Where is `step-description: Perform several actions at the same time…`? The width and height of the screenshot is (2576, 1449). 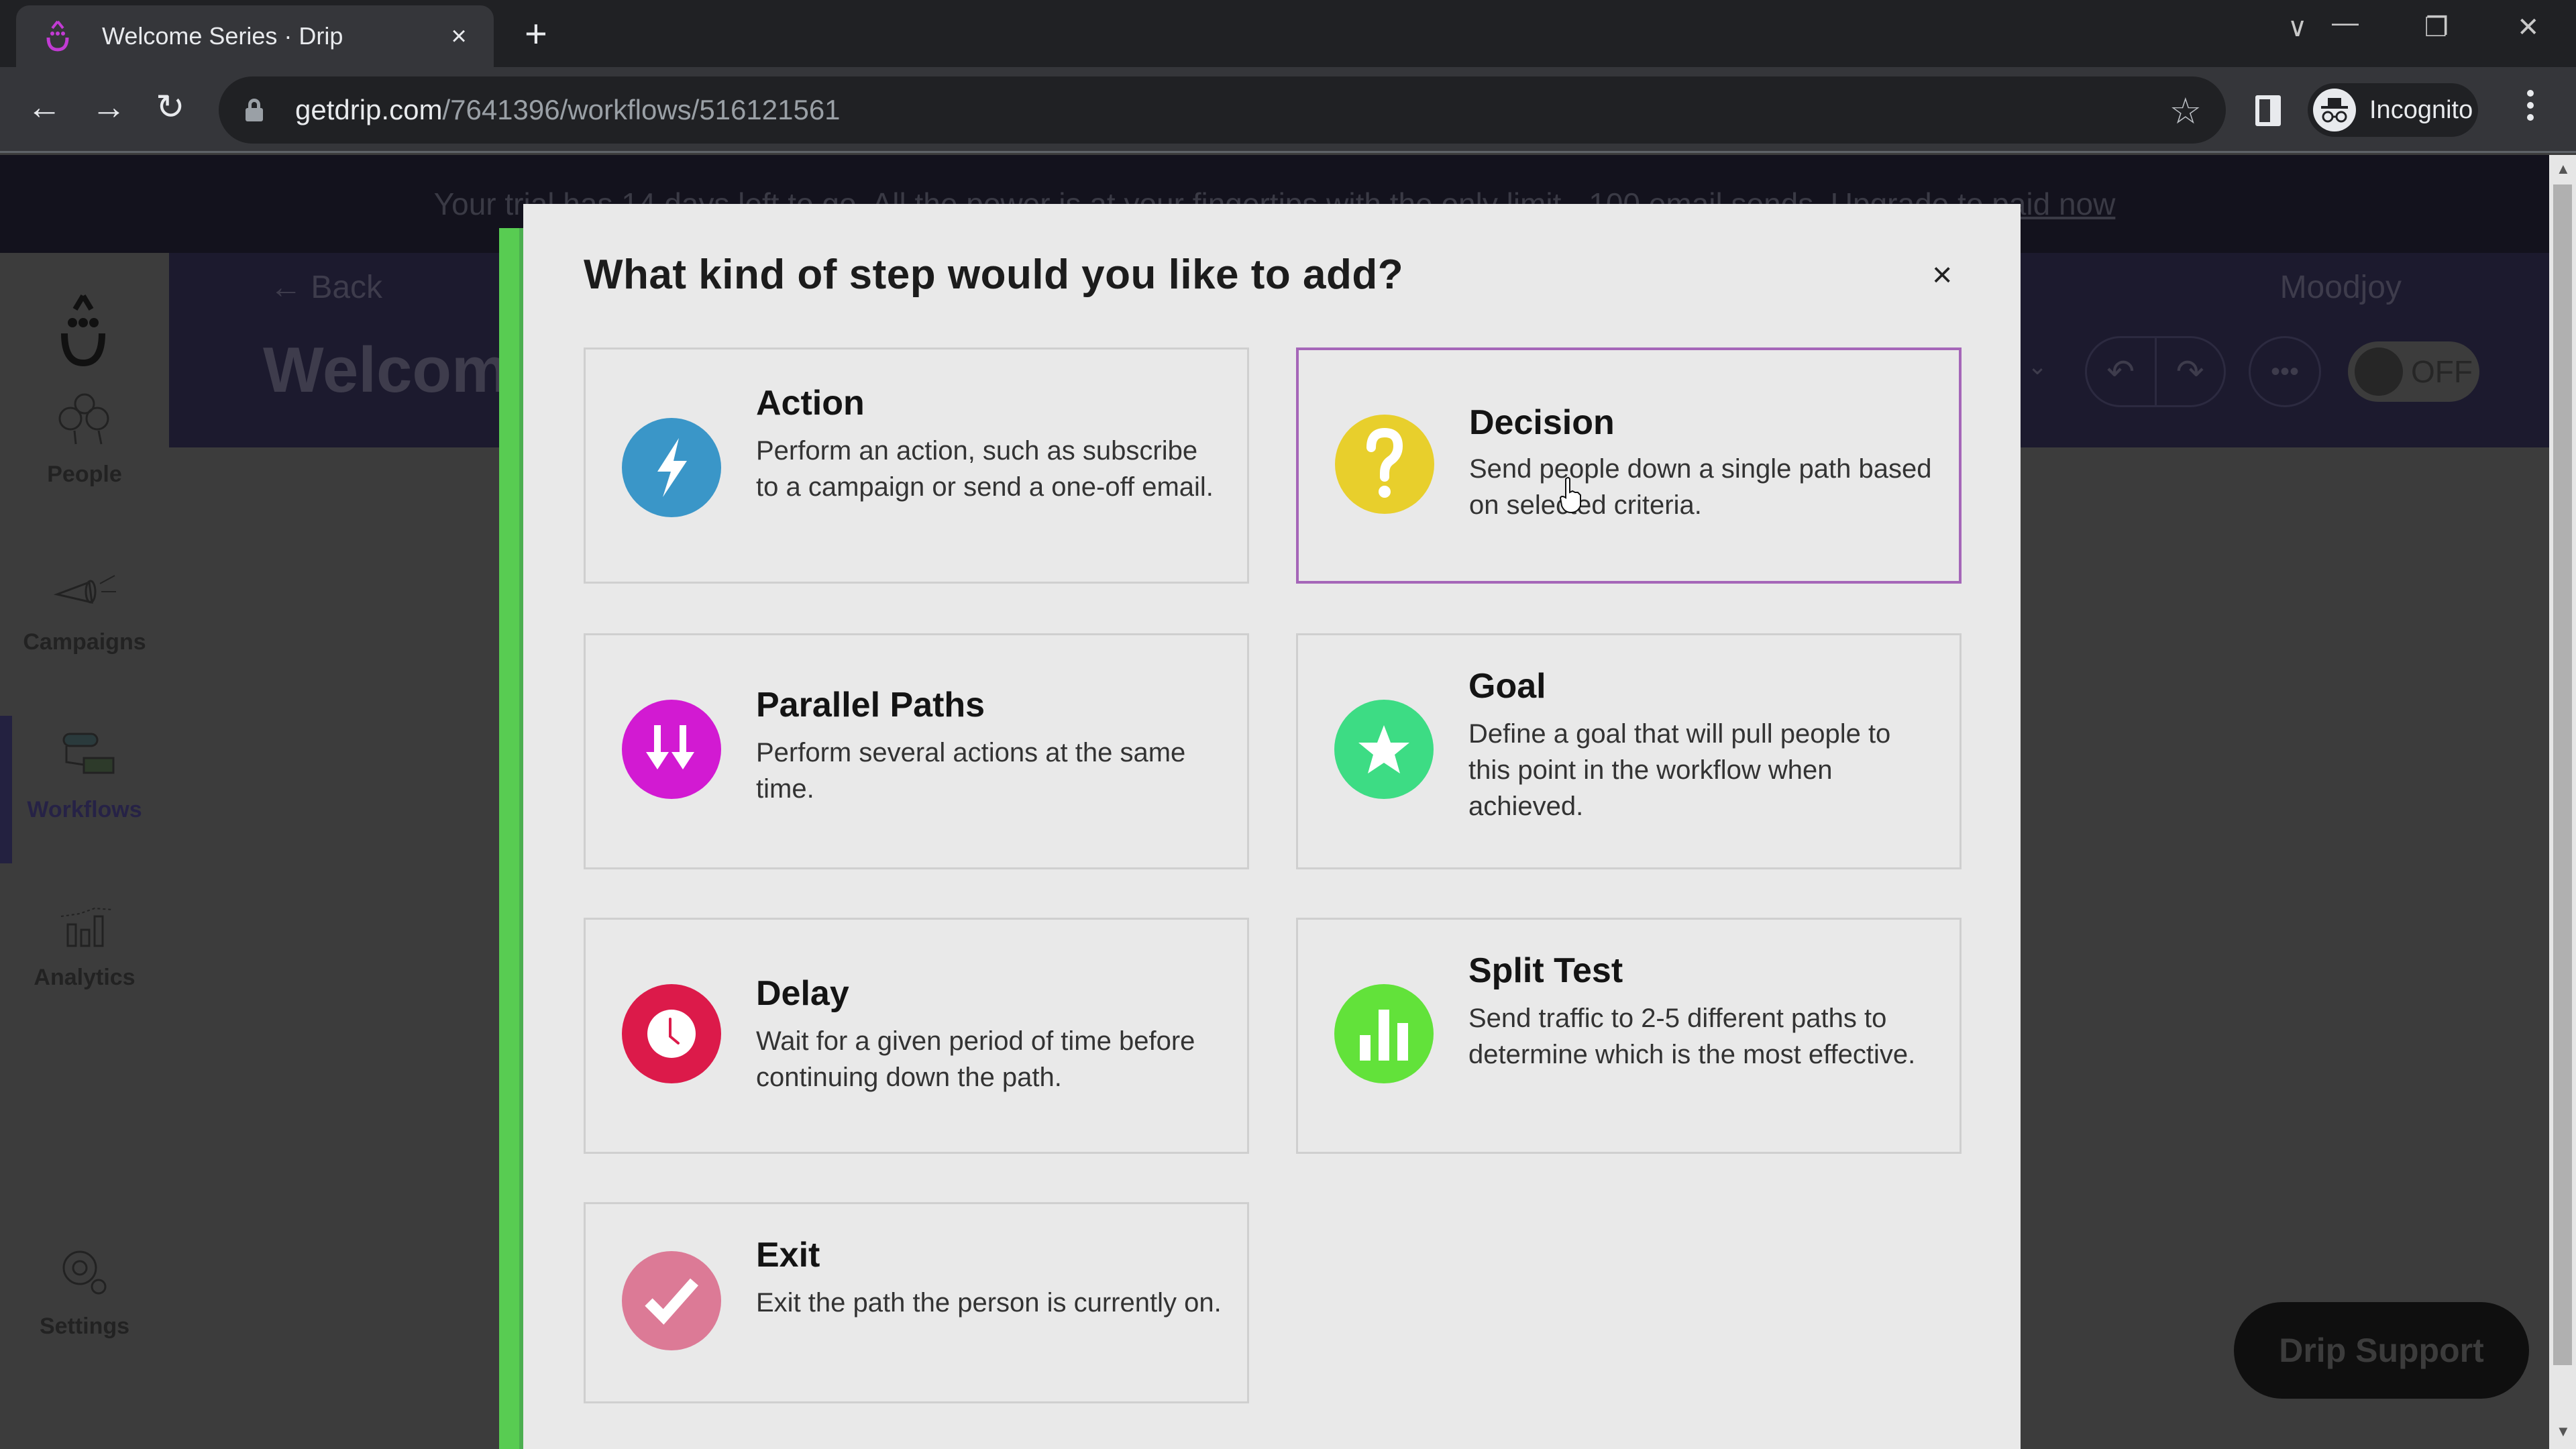 step-description: Perform several actions at the same time… is located at coordinates (971, 771).